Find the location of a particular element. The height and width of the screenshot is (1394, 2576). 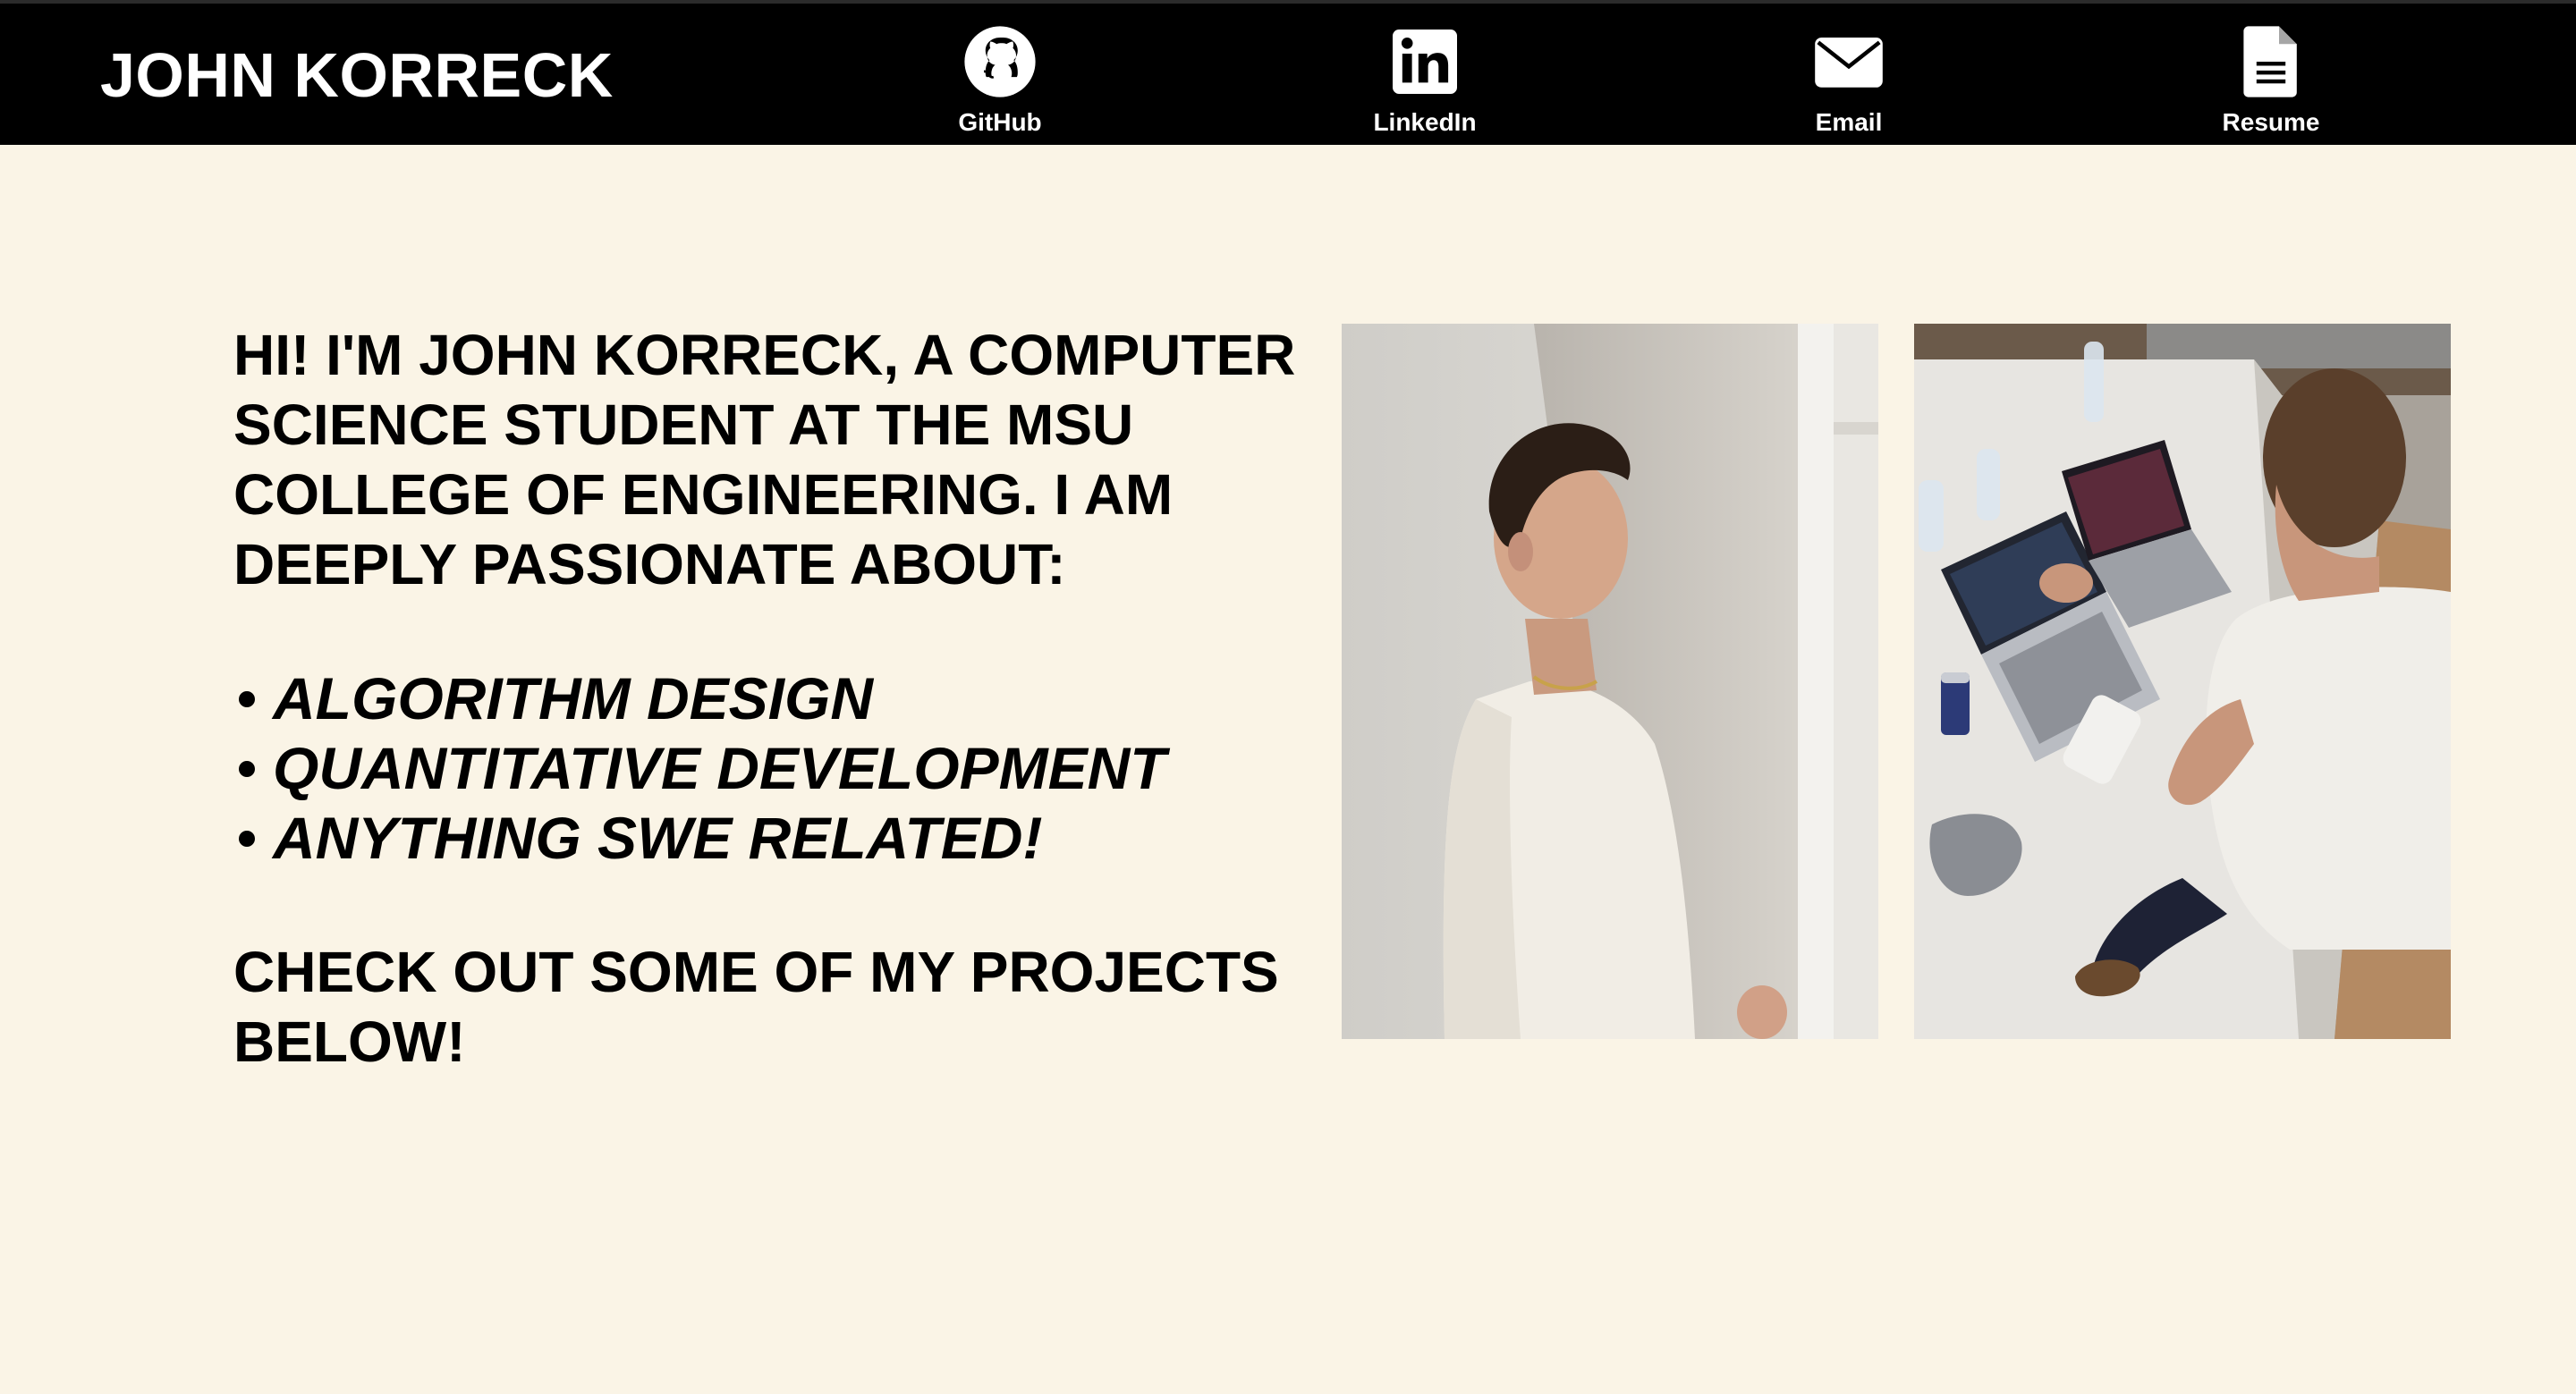

resume-link: Resume is located at coordinates (2271, 80).